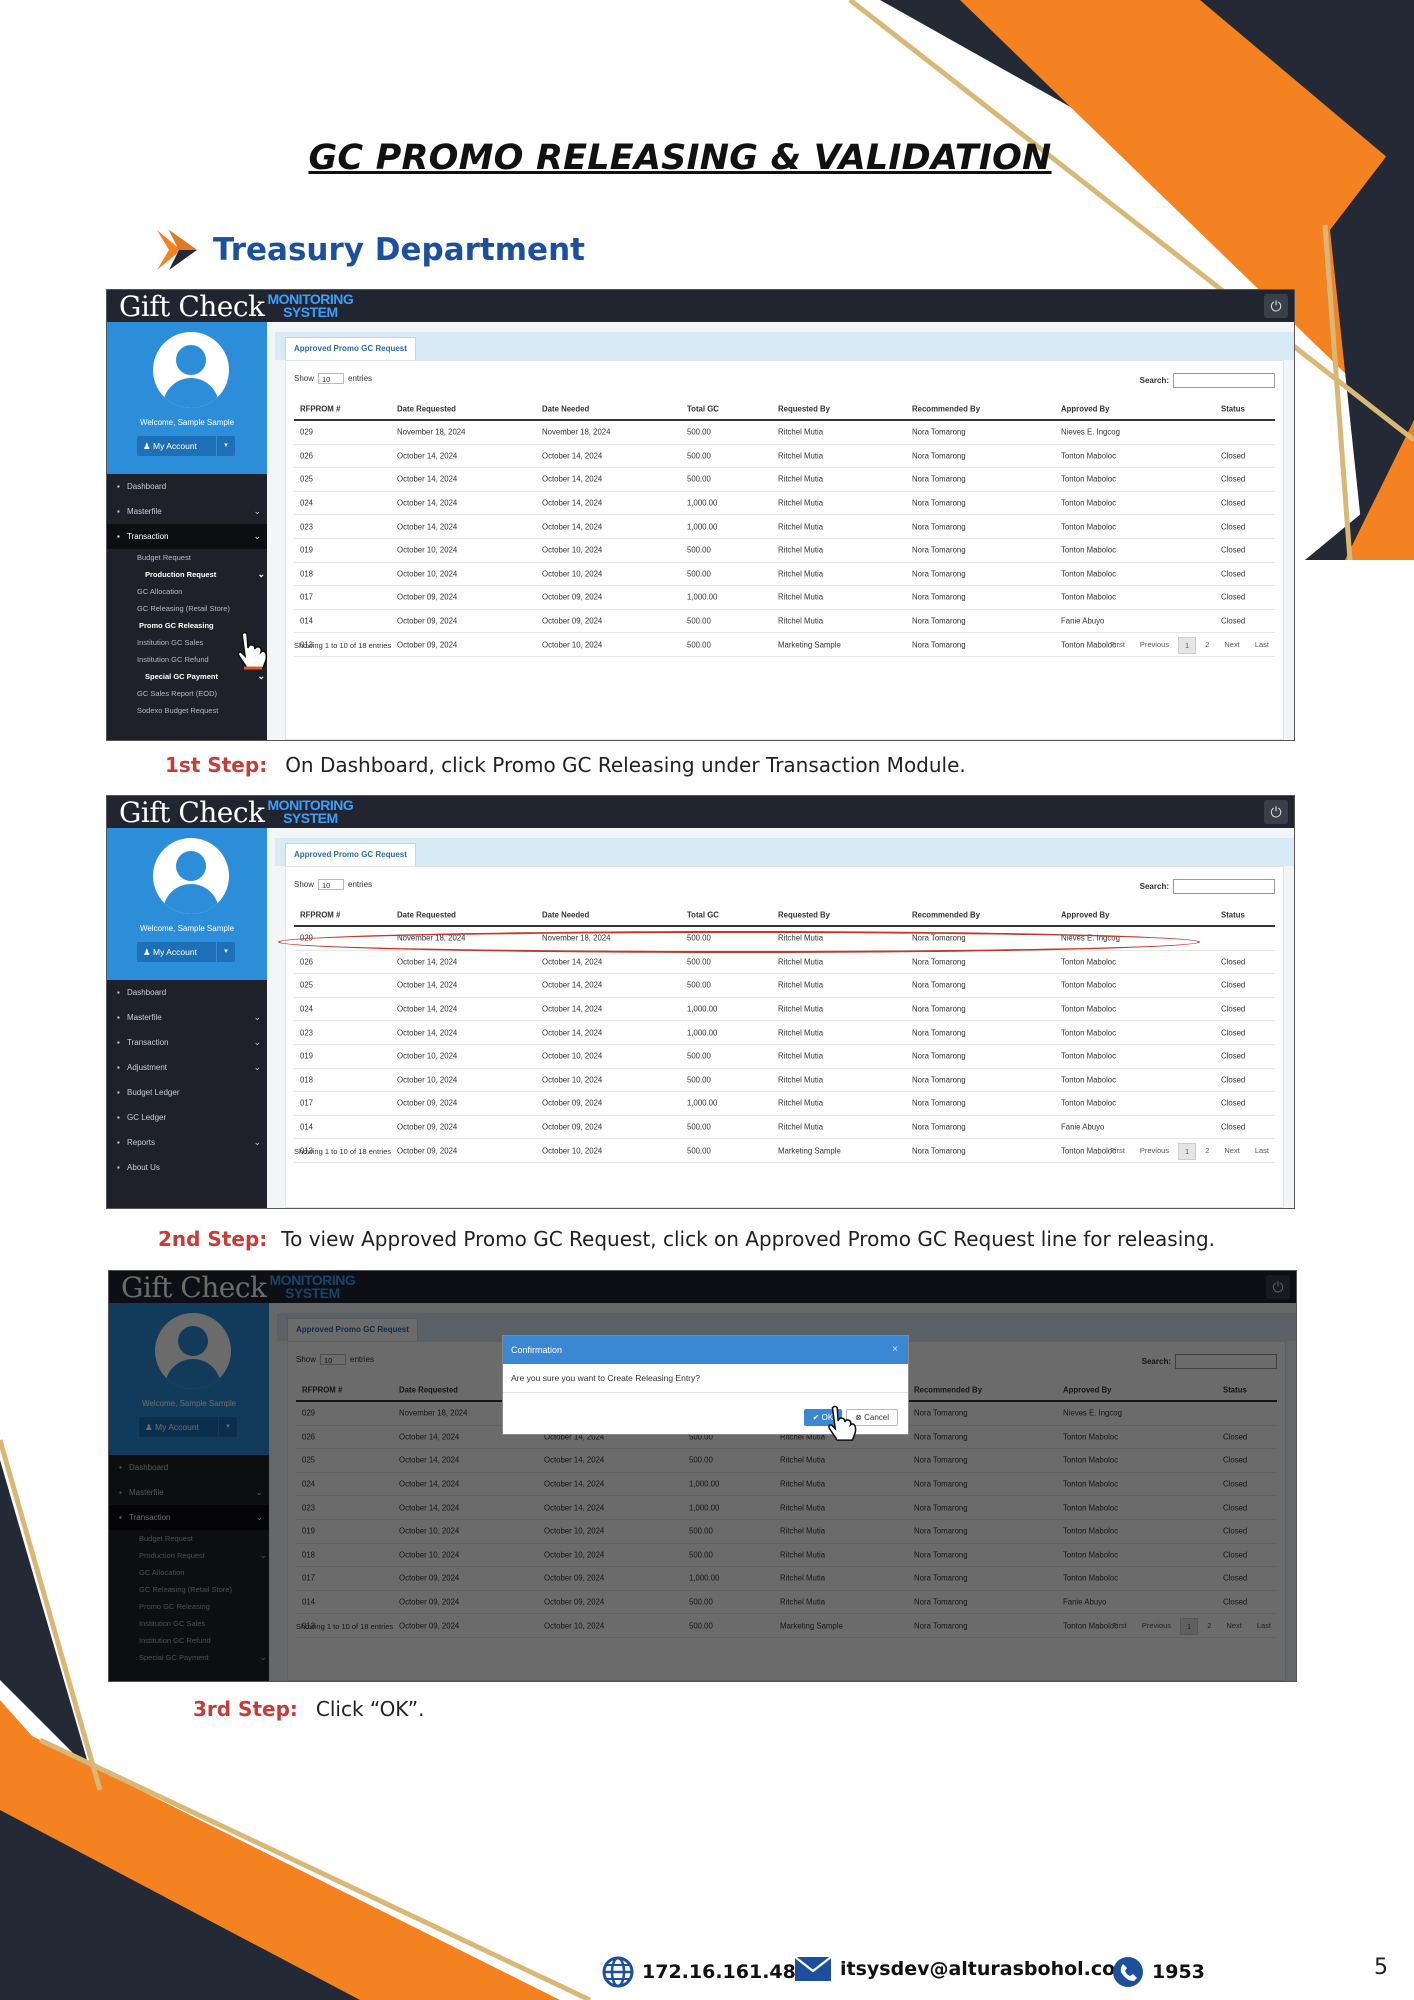  What do you see at coordinates (187, 608) in the screenshot?
I see `submenu-item-gc-releasing-retail-store-: GC Releasing (Retail Store)` at bounding box center [187, 608].